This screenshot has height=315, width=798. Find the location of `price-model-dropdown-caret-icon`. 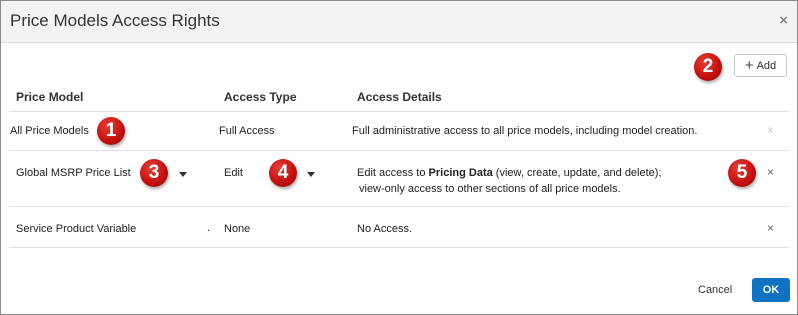

price-model-dropdown-caret-icon is located at coordinates (183, 174).